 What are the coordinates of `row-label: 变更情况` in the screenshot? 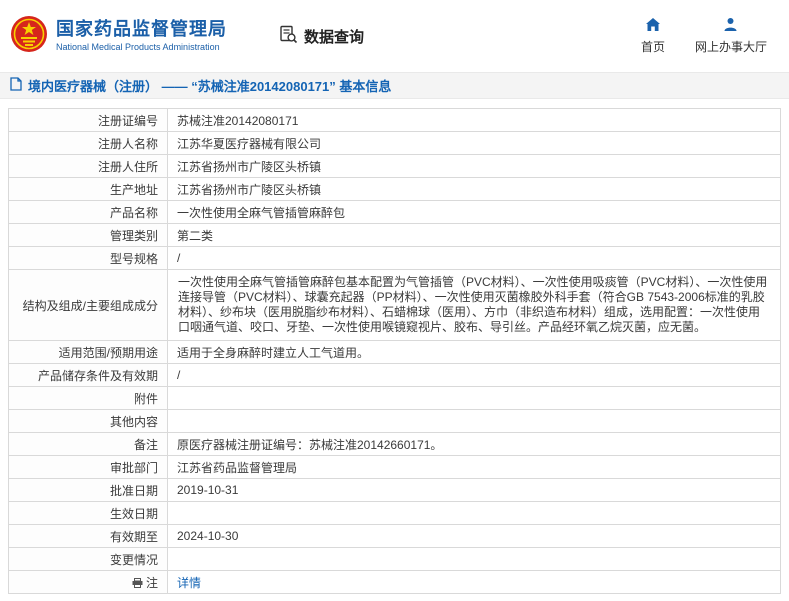 It's located at (88, 559).